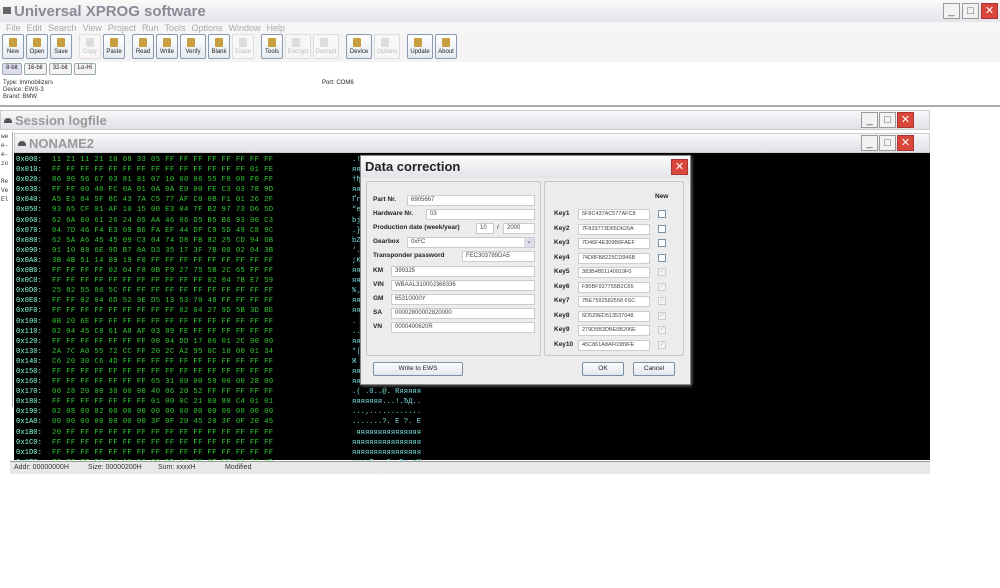 The height and width of the screenshot is (588, 1000). What do you see at coordinates (614, 229) in the screenshot?
I see `key2-field: 7F829773D65D626A` at bounding box center [614, 229].